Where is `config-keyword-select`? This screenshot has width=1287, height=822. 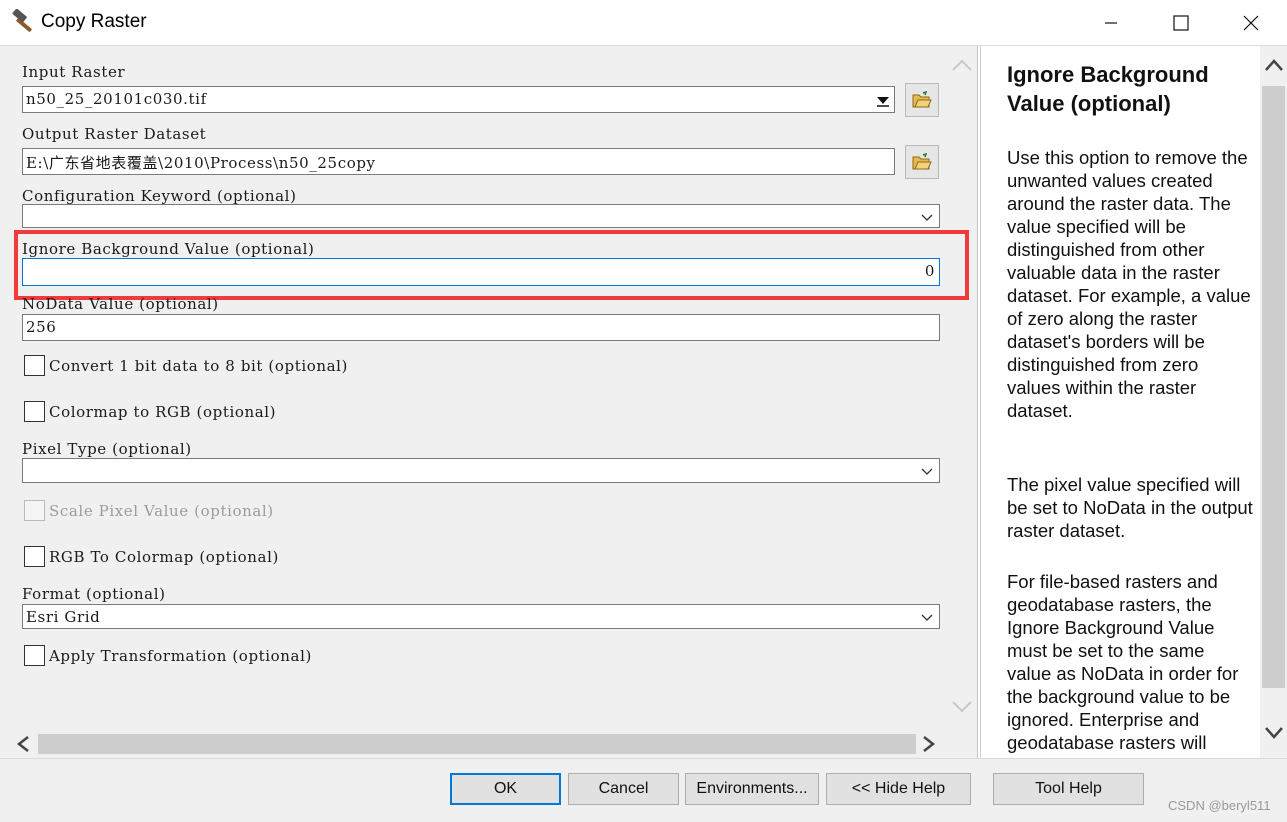 config-keyword-select is located at coordinates (481, 216).